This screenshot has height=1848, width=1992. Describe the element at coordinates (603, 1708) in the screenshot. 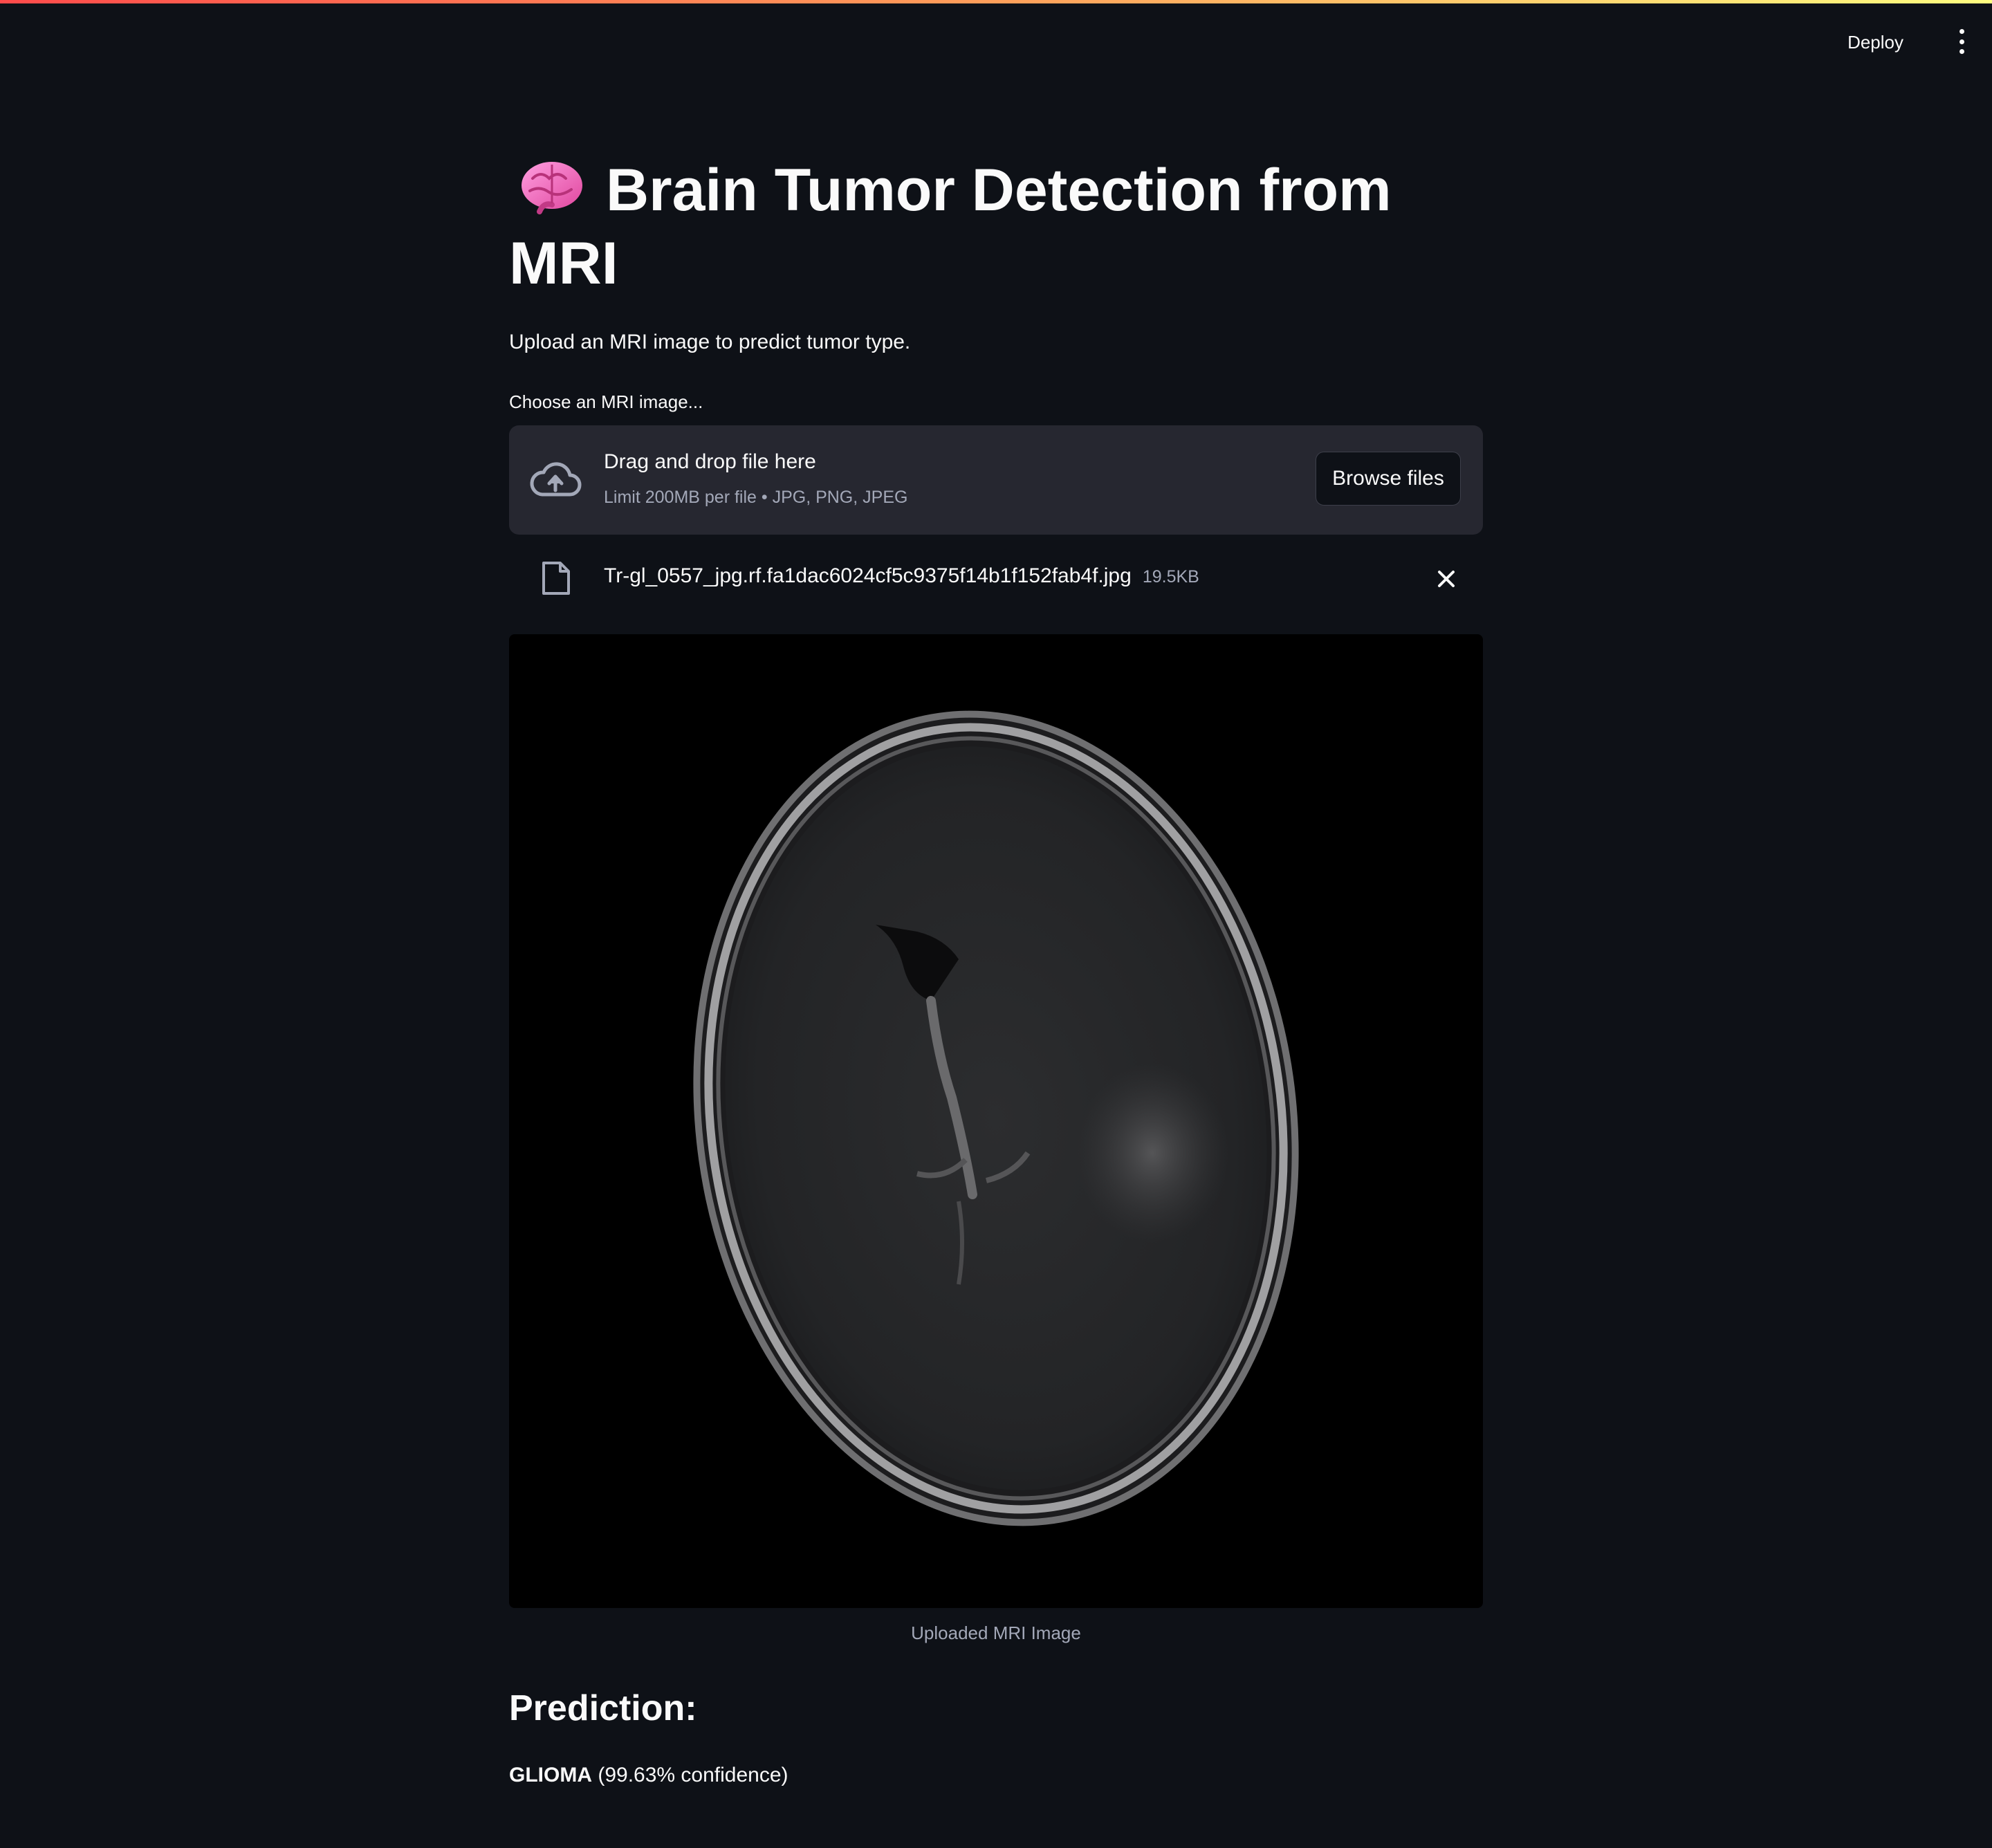

I see `prediction-heading: Prediction:` at that location.